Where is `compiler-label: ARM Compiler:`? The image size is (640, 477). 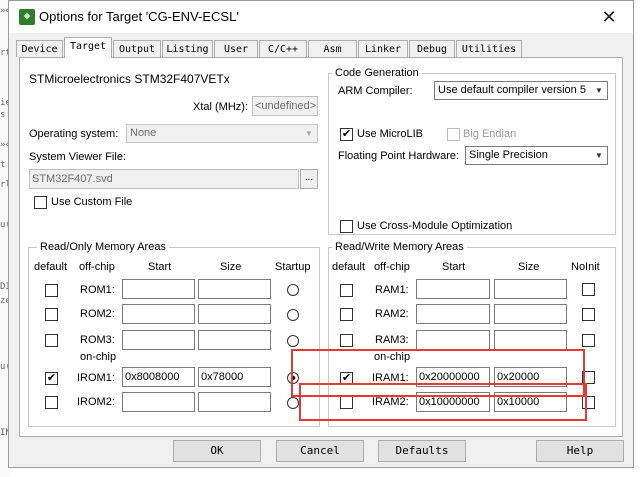 compiler-label: ARM Compiler: is located at coordinates (375, 91).